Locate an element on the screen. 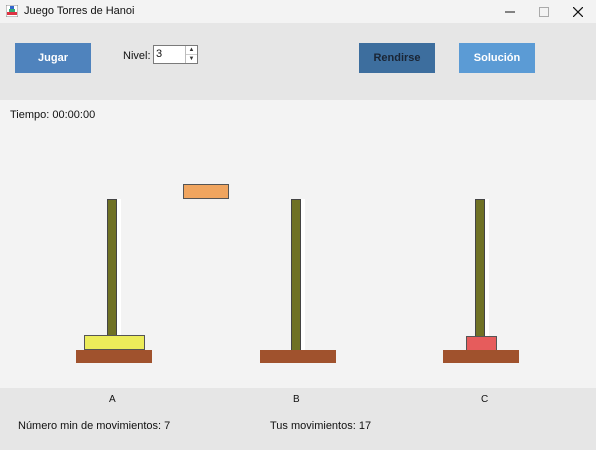  stepper-buttons: ▲ ▼ is located at coordinates (191, 54).